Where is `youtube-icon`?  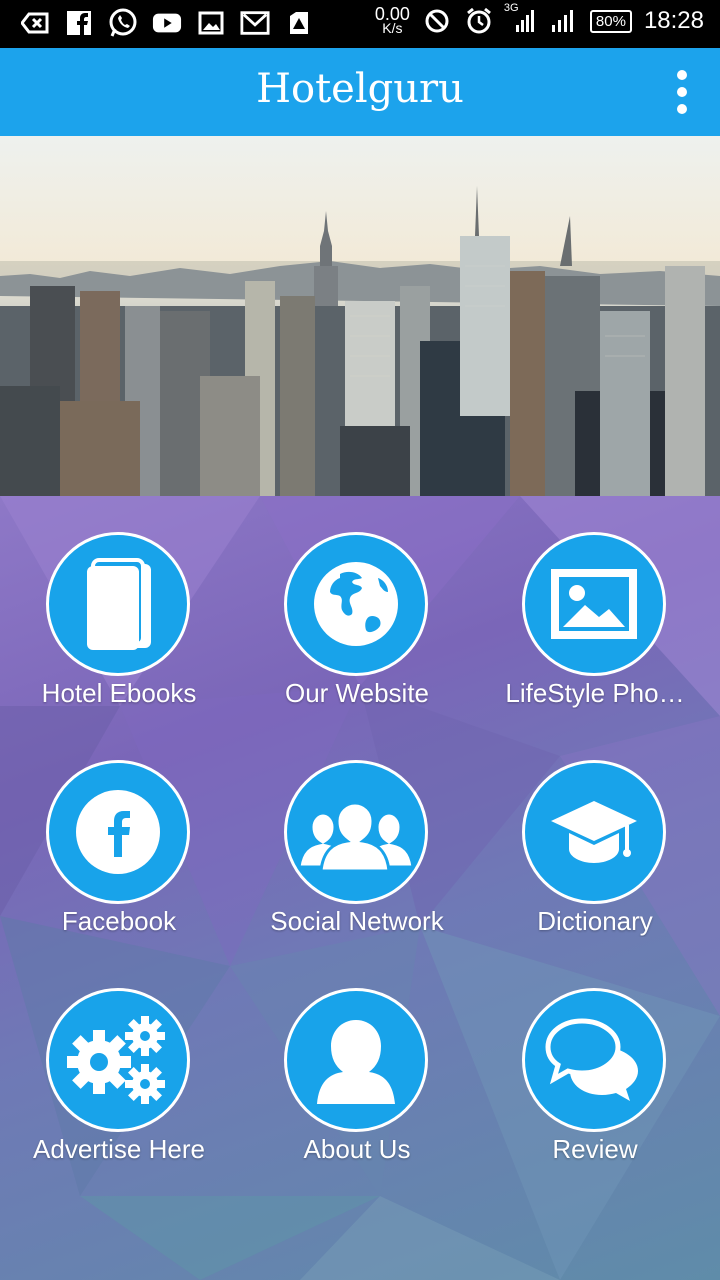 youtube-icon is located at coordinates (167, 23).